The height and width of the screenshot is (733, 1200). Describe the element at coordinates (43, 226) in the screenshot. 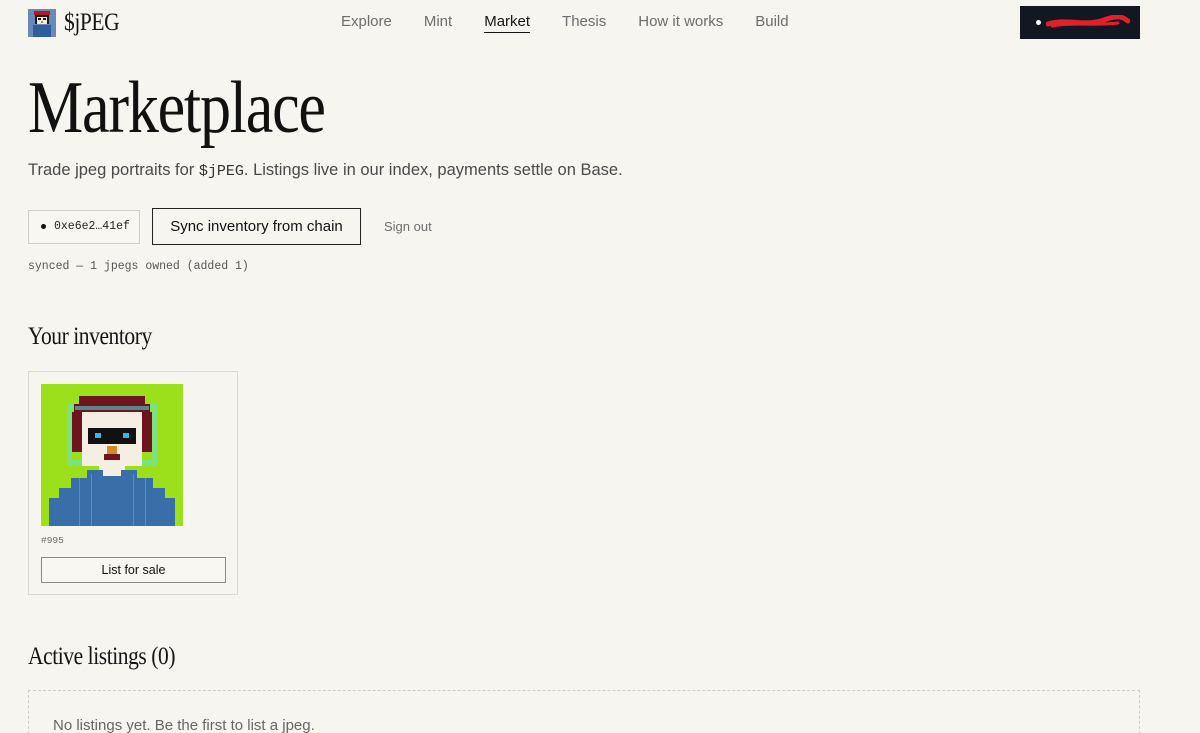

I see `connected-dot-icon` at that location.